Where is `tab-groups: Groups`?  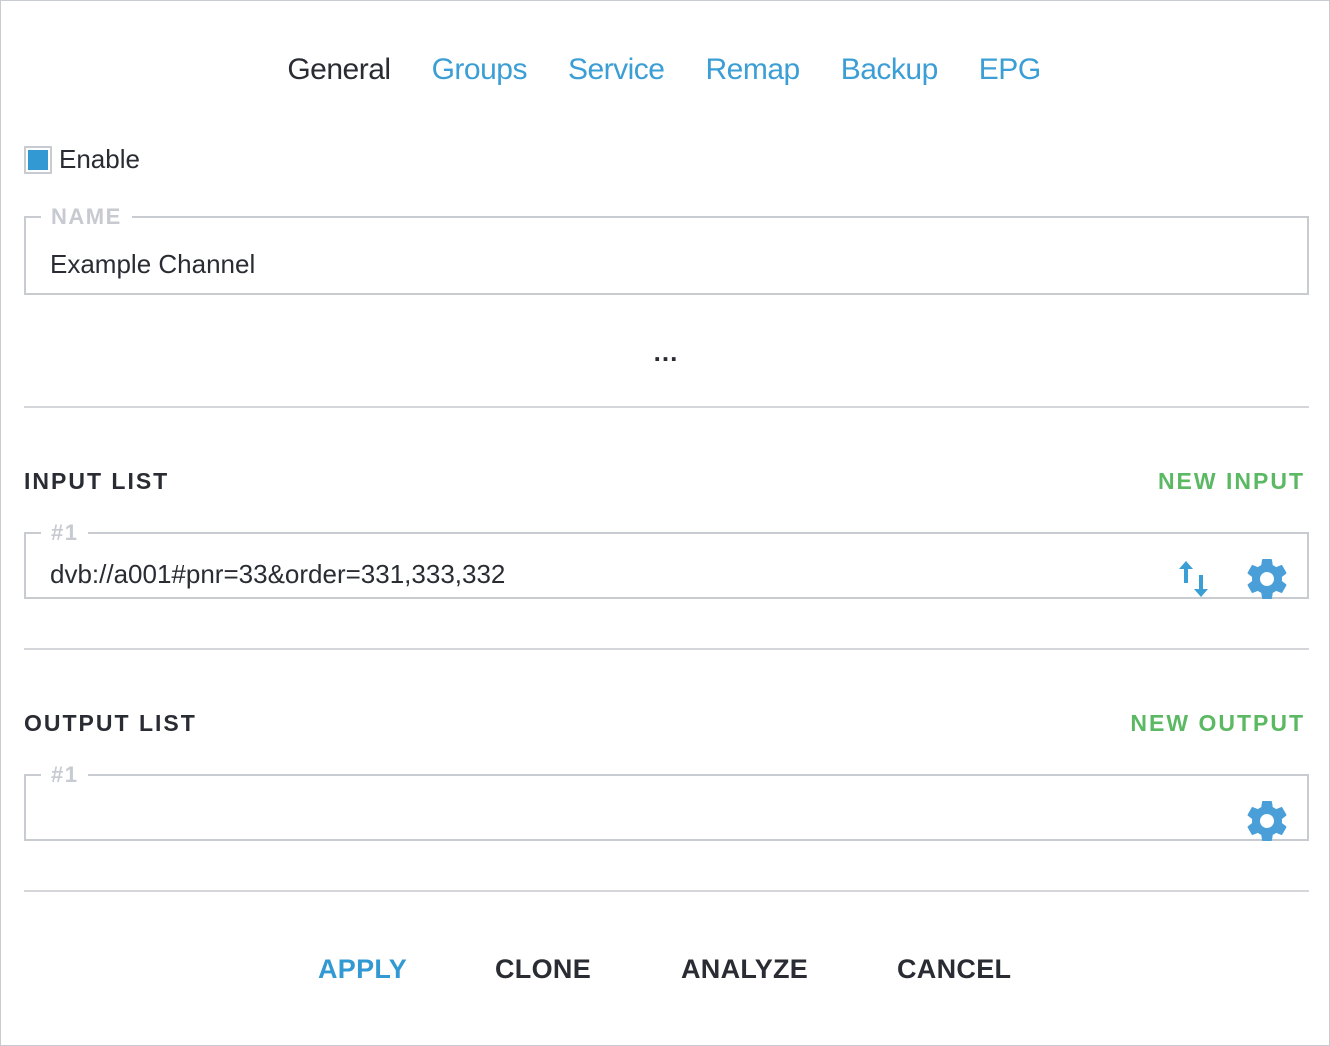 tab-groups: Groups is located at coordinates (480, 70).